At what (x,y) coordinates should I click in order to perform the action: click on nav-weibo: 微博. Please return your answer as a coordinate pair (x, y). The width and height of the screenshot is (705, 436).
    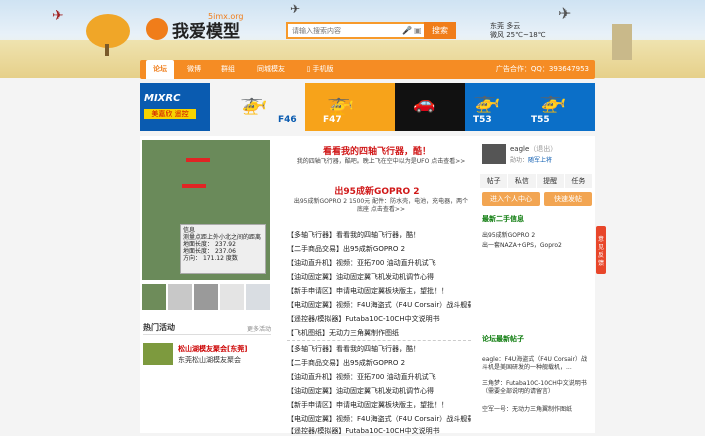
    Looking at the image, I should click on (194, 69).